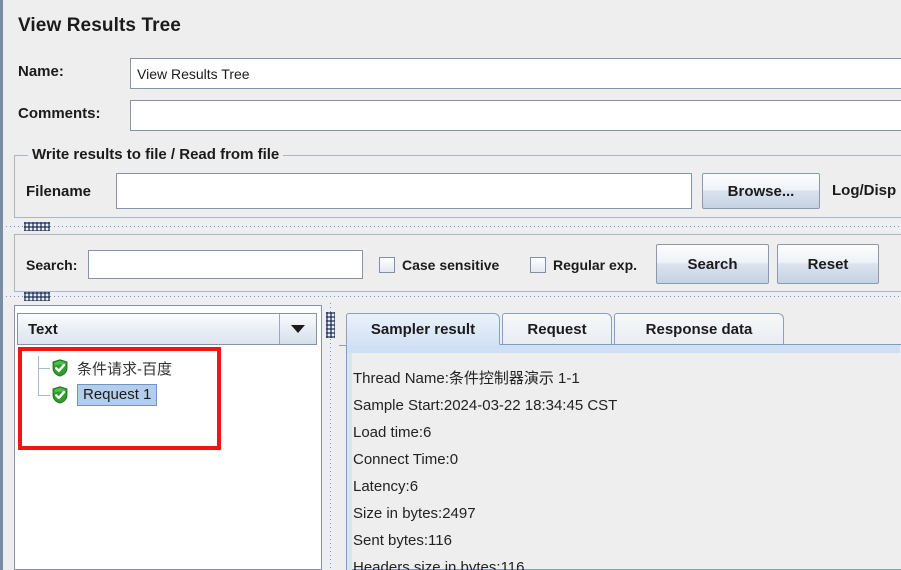 The width and height of the screenshot is (901, 570). Describe the element at coordinates (225, 264) in the screenshot. I see `search-input` at that location.